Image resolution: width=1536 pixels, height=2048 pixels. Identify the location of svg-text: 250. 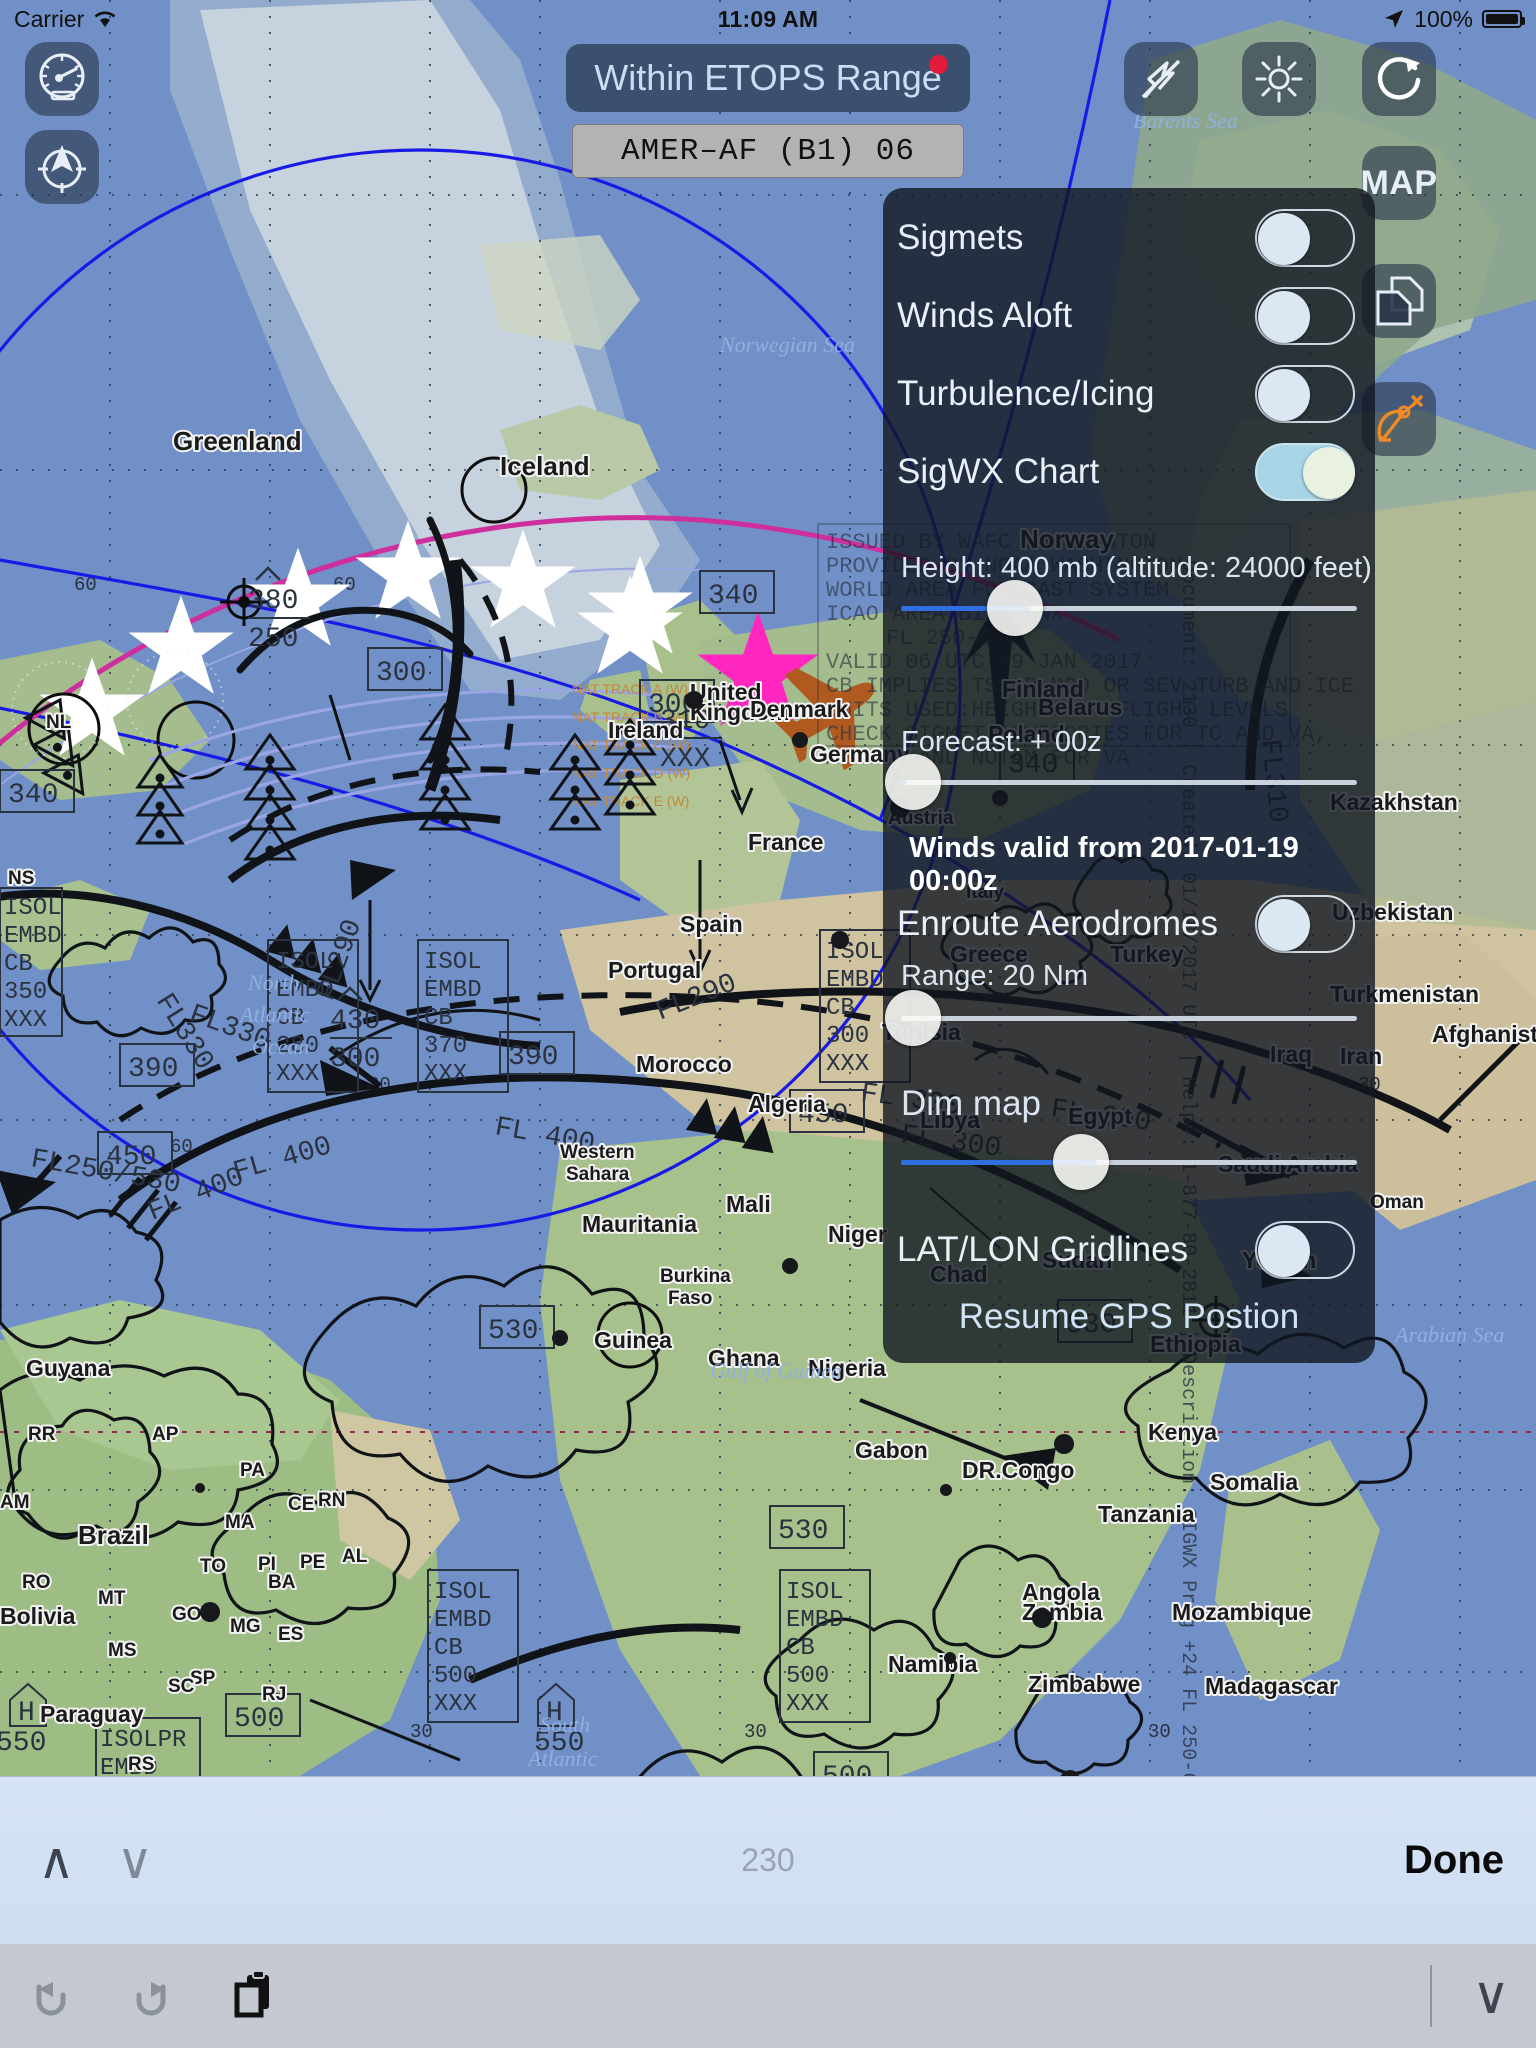
(273, 639).